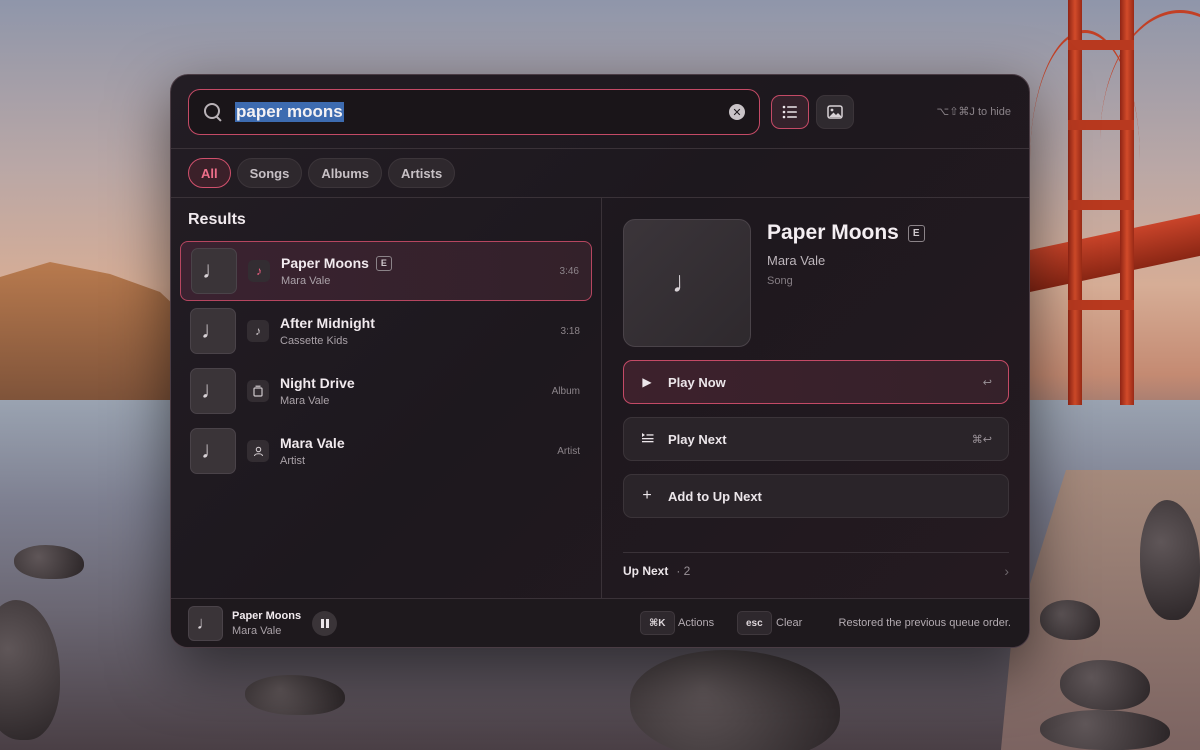 The width and height of the screenshot is (1200, 750). I want to click on action-label: Add to Up Next, so click(715, 496).